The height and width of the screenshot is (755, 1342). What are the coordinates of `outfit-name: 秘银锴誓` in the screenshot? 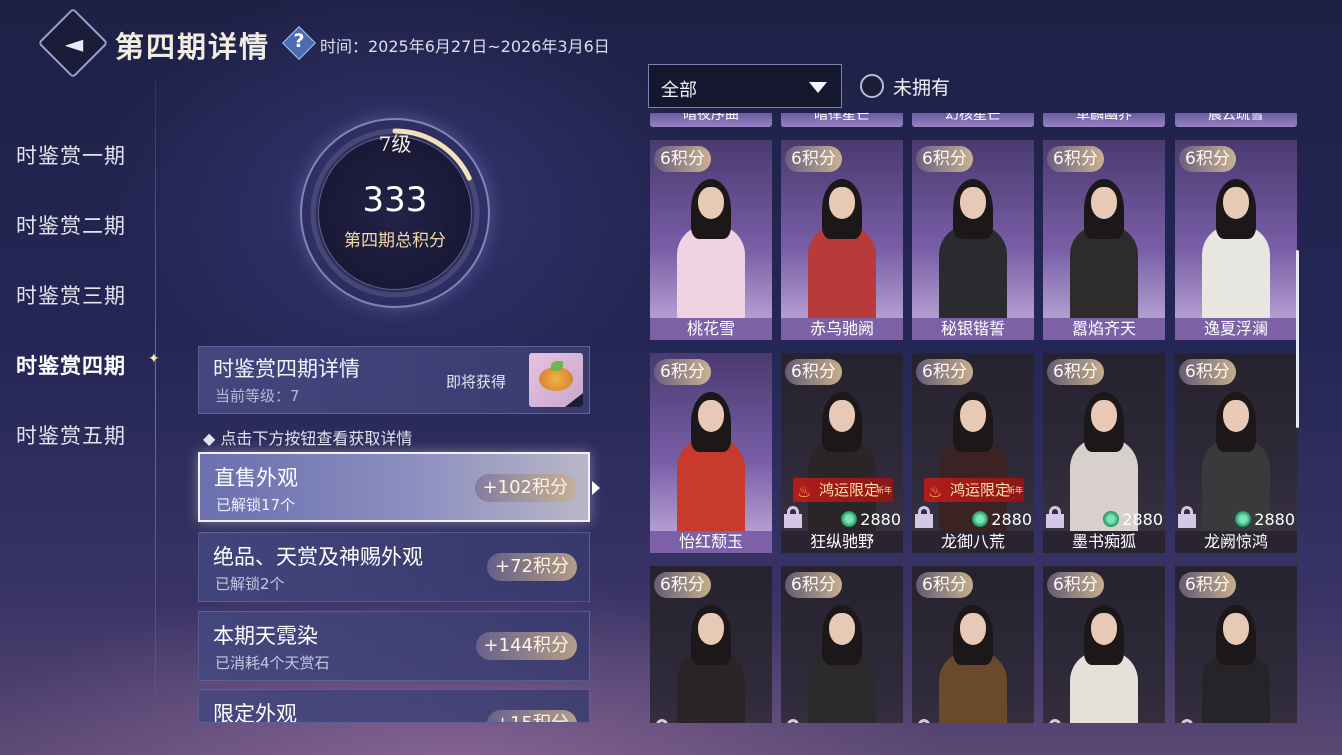 It's located at (973, 329).